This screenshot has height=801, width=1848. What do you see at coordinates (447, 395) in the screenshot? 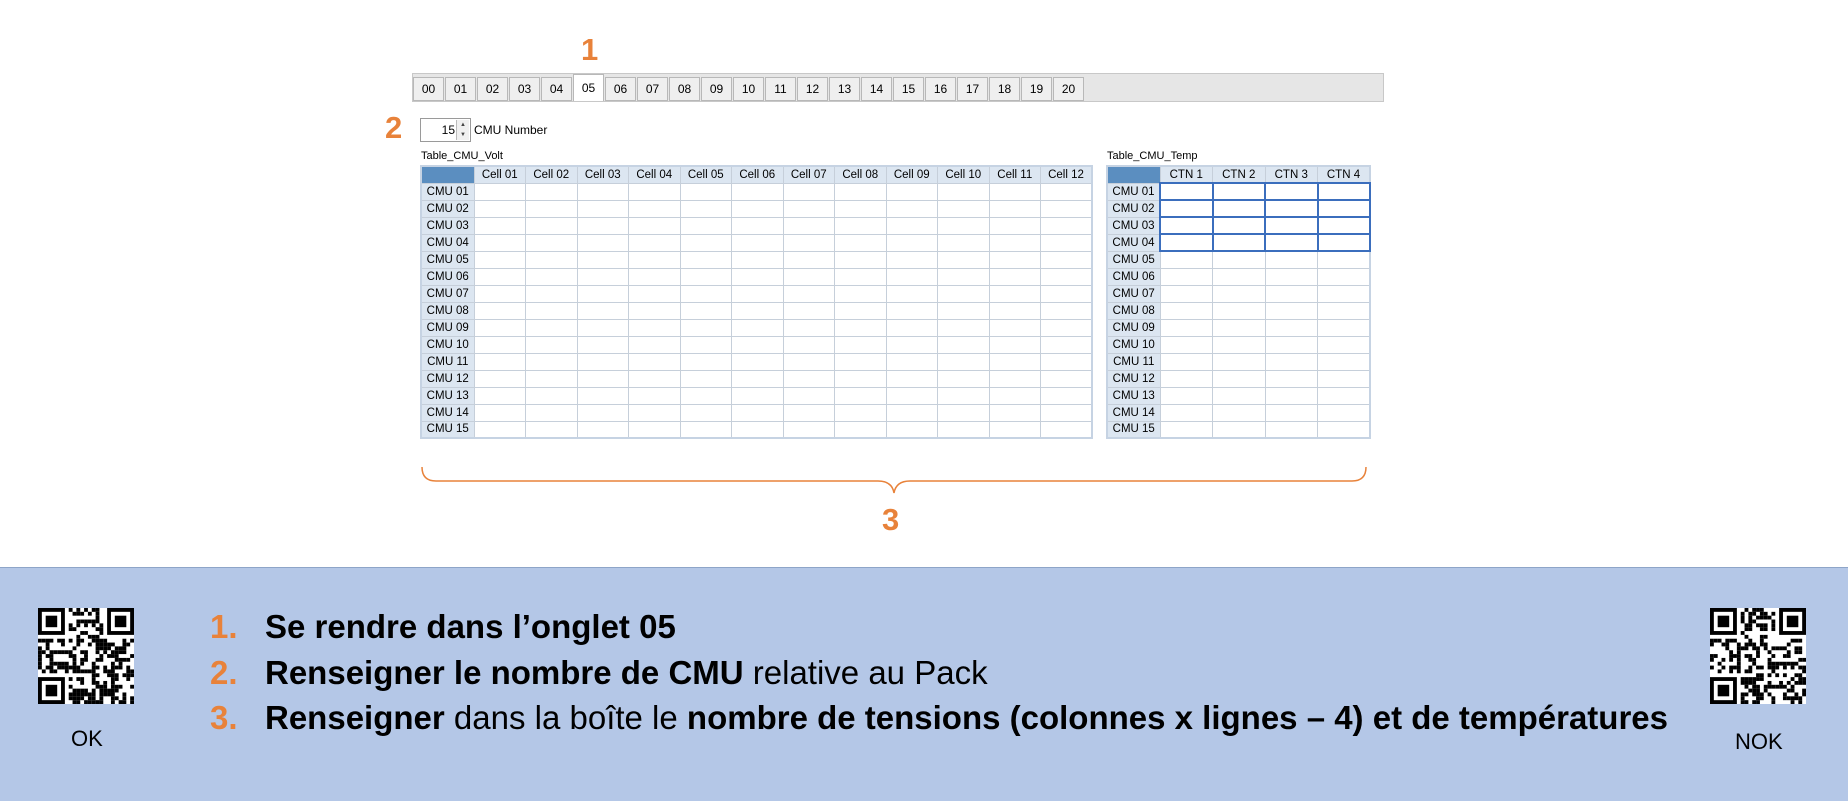
I see `row-header: CMU 13` at bounding box center [447, 395].